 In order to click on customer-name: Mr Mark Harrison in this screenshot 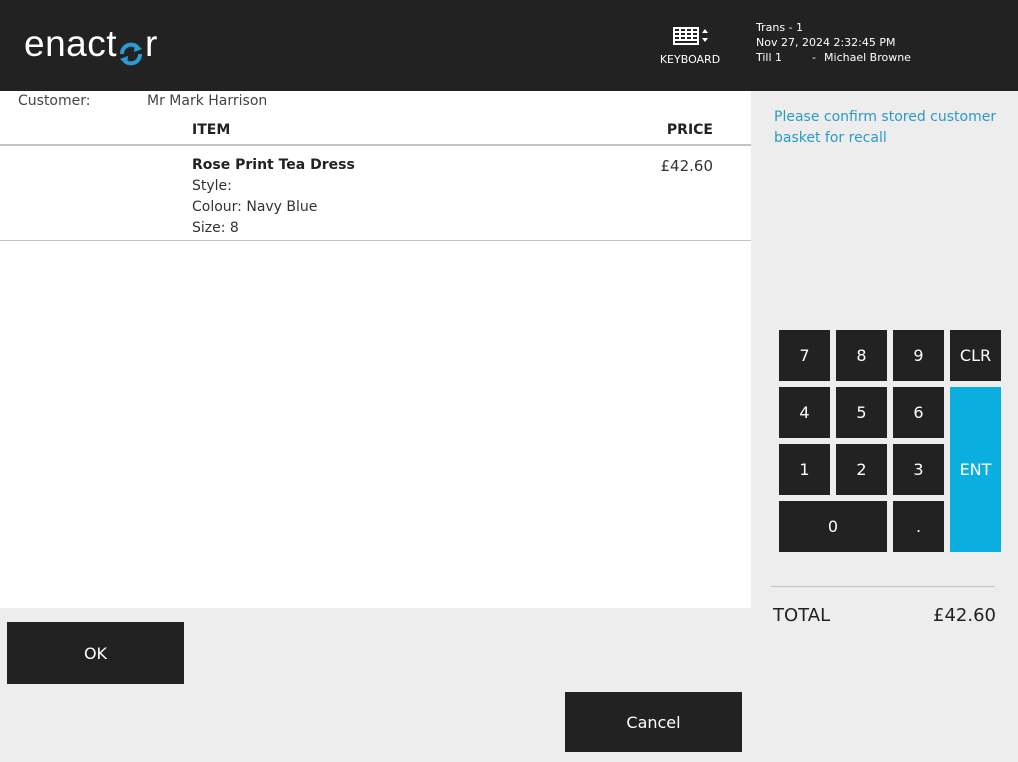, I will do `click(207, 101)`.